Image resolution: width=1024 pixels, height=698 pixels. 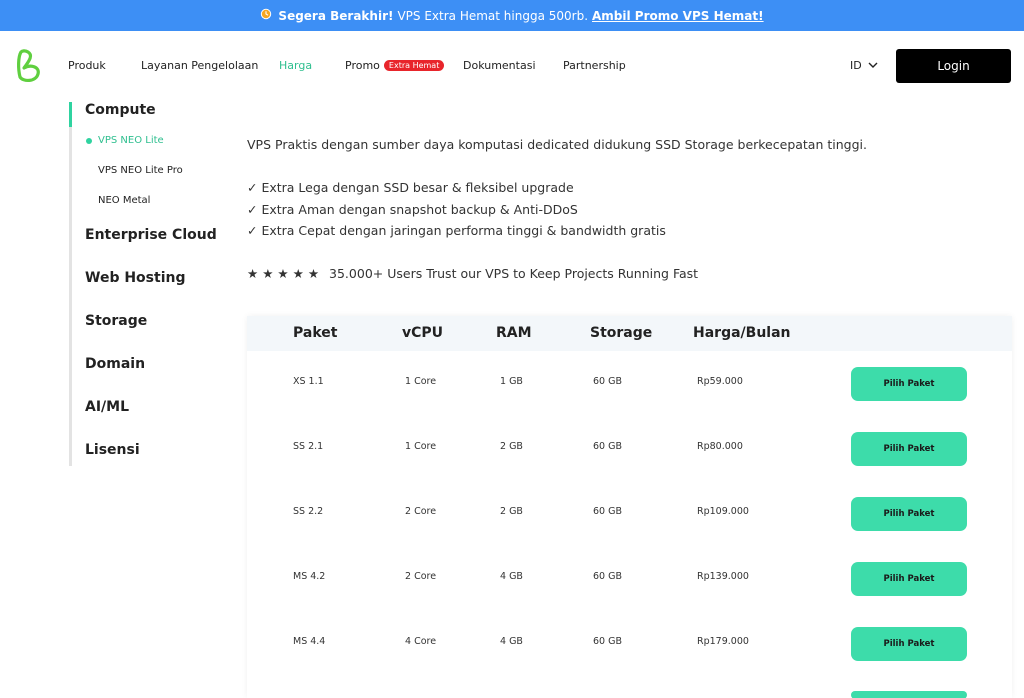 What do you see at coordinates (107, 407) in the screenshot?
I see `sidebar-category-ai-ml: AI/ML` at bounding box center [107, 407].